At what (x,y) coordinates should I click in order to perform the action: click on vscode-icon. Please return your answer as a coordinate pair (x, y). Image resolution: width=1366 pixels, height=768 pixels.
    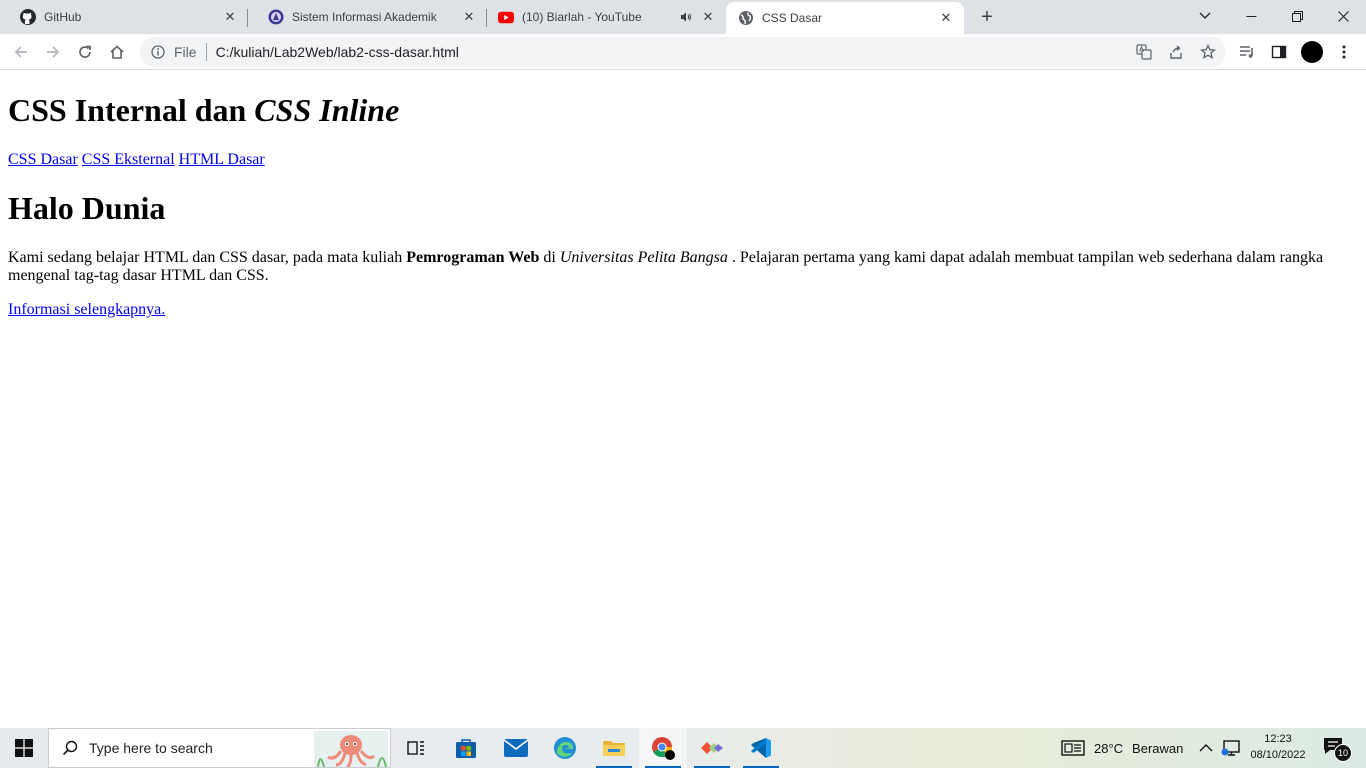
    Looking at the image, I should click on (761, 748).